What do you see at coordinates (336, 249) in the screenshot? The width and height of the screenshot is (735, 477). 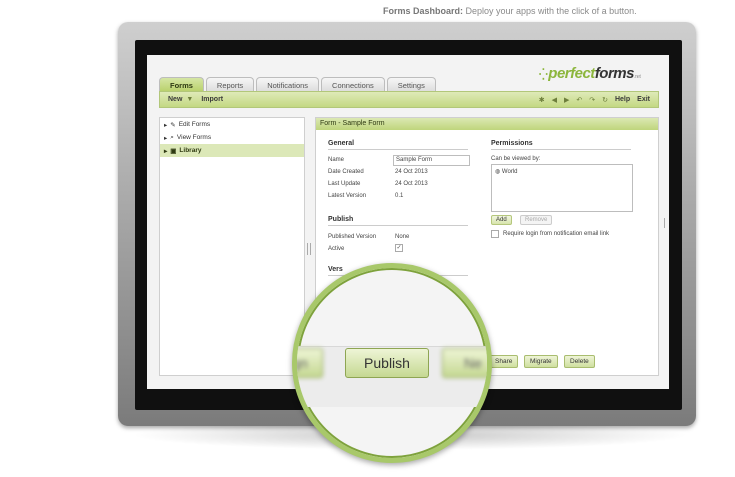 I see `active-label: Active` at bounding box center [336, 249].